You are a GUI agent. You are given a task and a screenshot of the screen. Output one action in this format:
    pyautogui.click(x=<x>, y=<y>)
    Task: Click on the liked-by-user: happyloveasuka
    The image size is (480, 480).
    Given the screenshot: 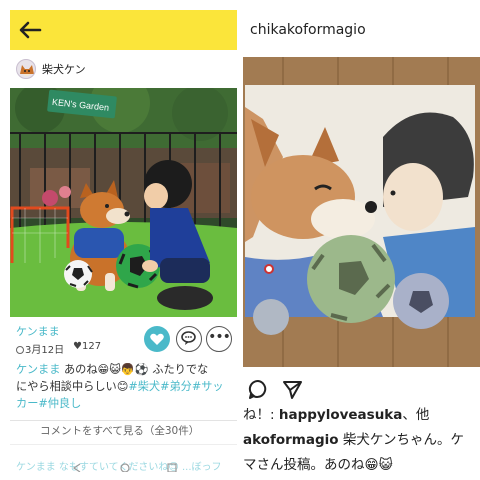 What is the action you would take?
    pyautogui.click(x=341, y=415)
    